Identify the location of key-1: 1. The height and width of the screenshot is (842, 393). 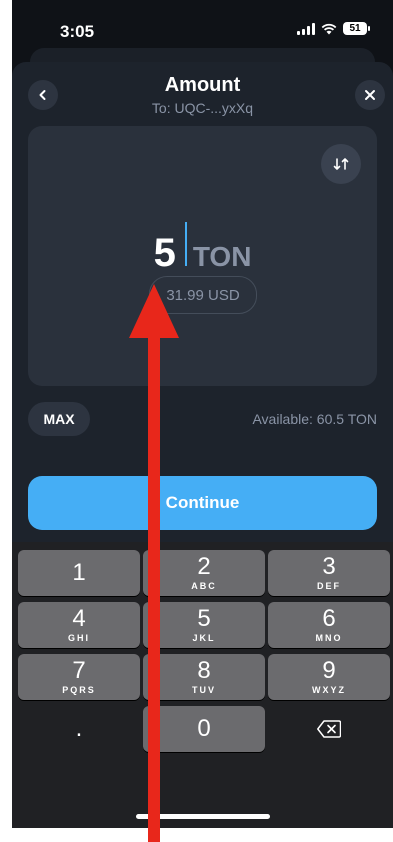
(79, 573).